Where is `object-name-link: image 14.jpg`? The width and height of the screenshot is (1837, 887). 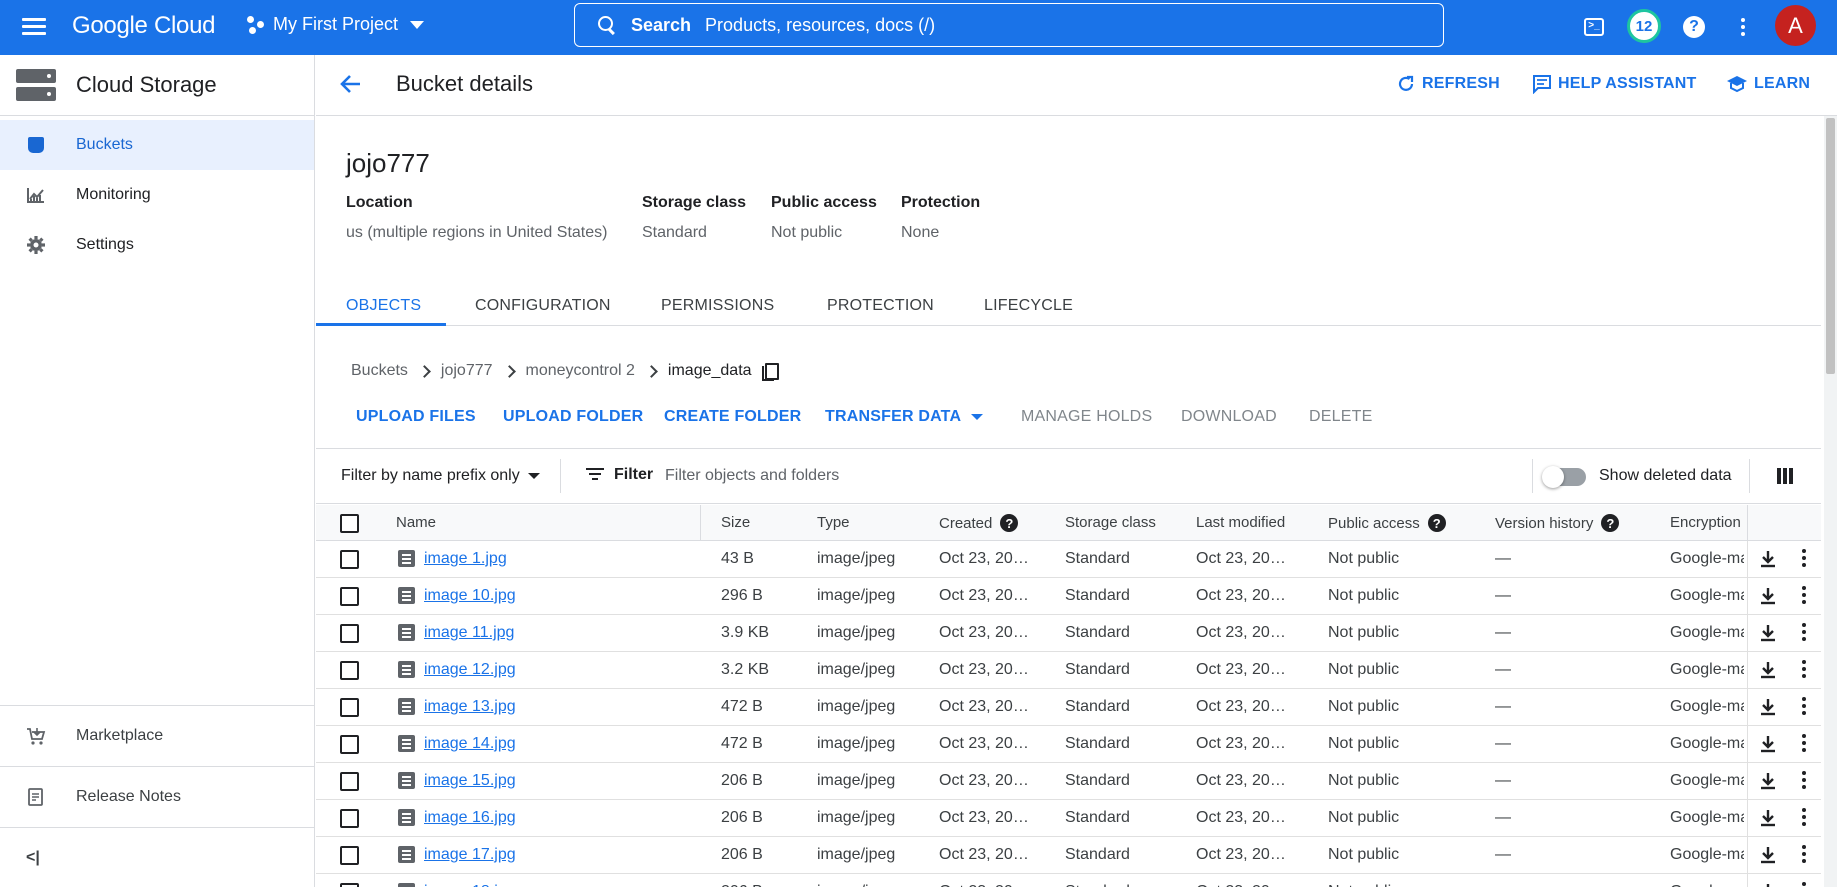
object-name-link: image 14.jpg is located at coordinates (470, 744).